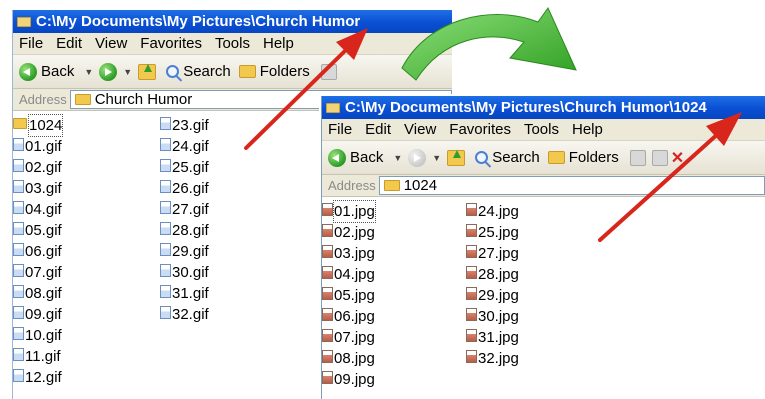 This screenshot has width=765, height=399. I want to click on file-item: 30.gif, so click(184, 272).